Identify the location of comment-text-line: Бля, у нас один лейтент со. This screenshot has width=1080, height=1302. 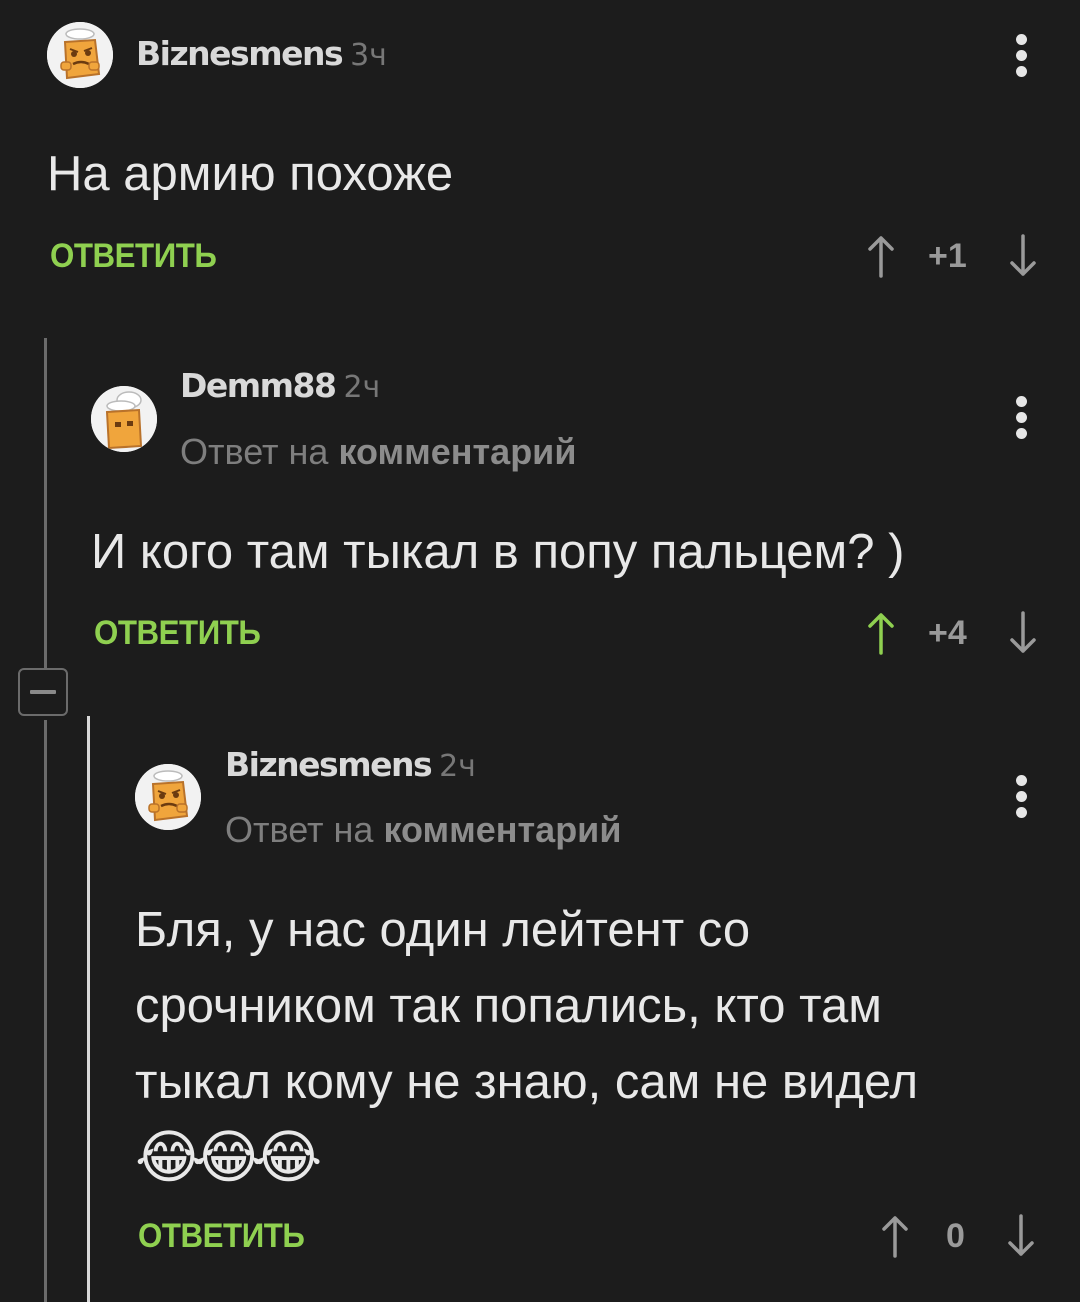
(443, 930).